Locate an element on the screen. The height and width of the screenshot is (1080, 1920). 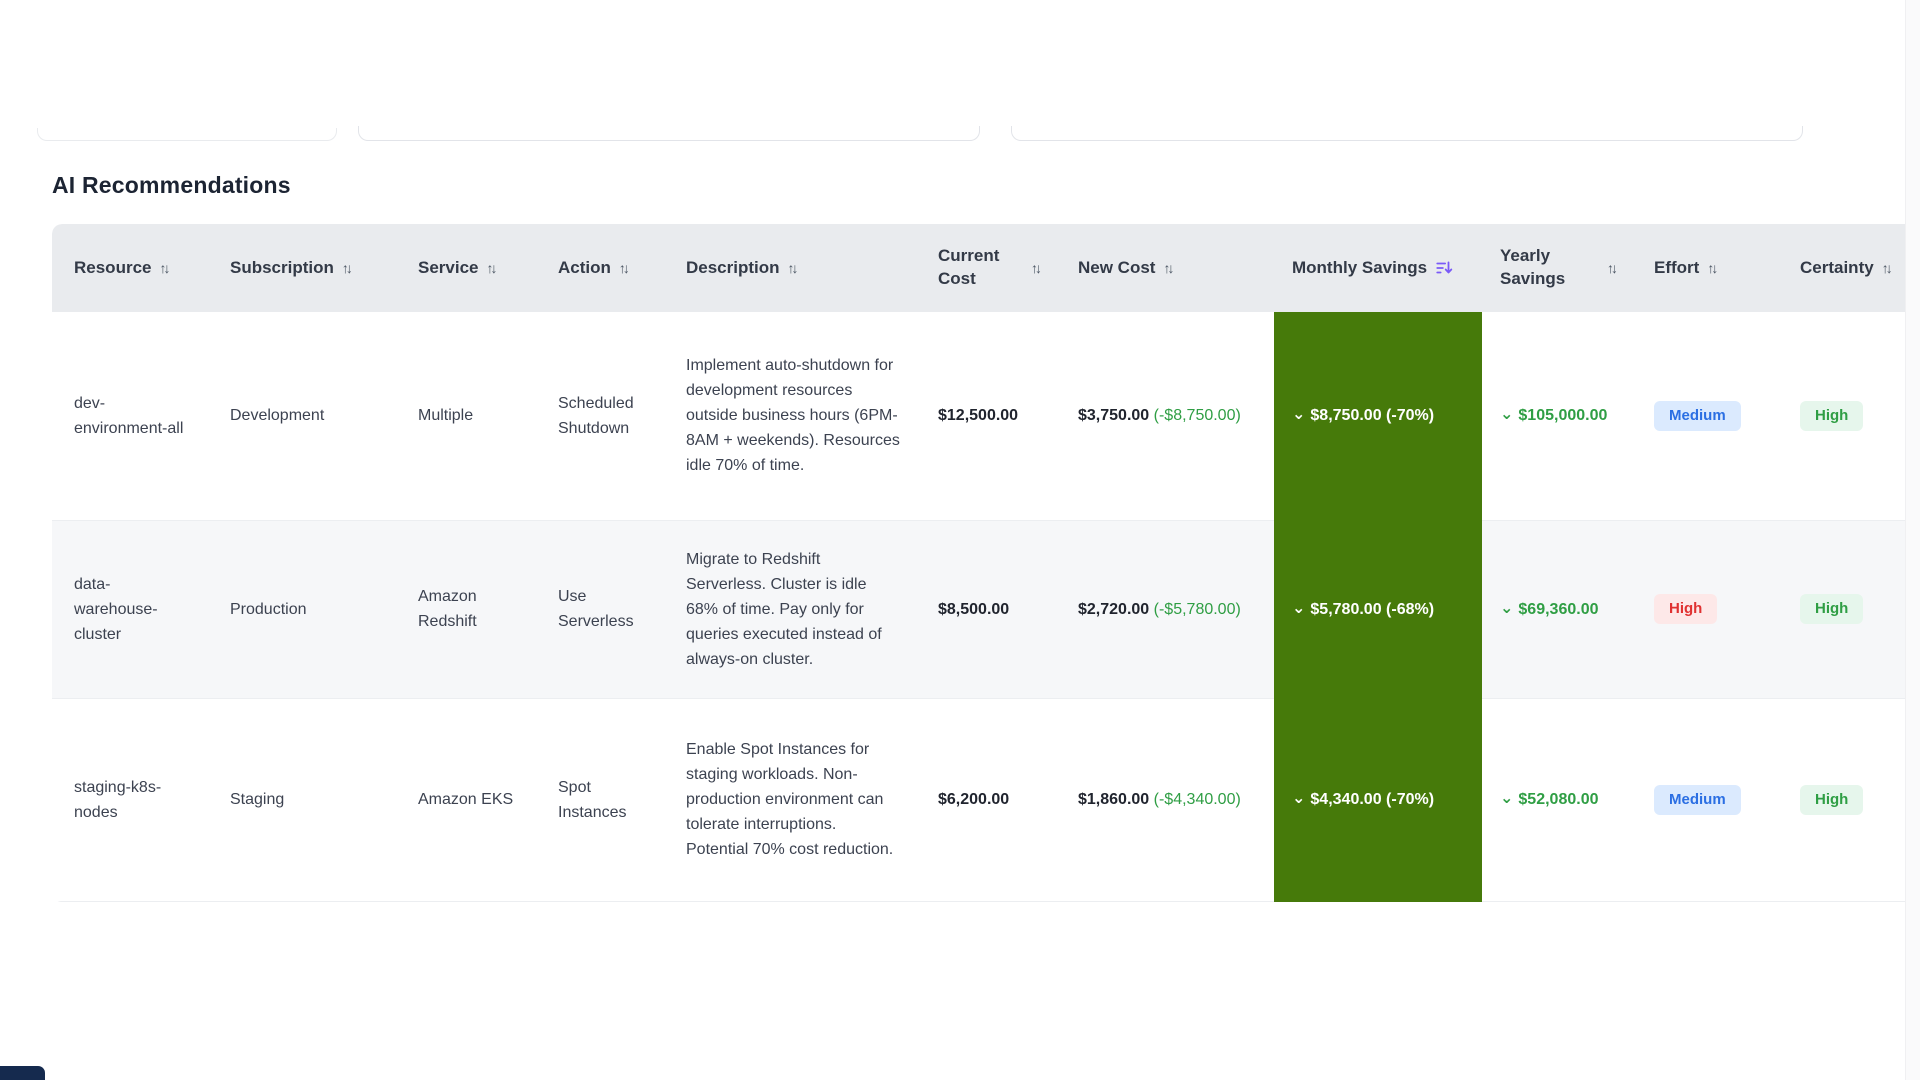
cell-current-cost: $8,500.00 is located at coordinates (990, 609).